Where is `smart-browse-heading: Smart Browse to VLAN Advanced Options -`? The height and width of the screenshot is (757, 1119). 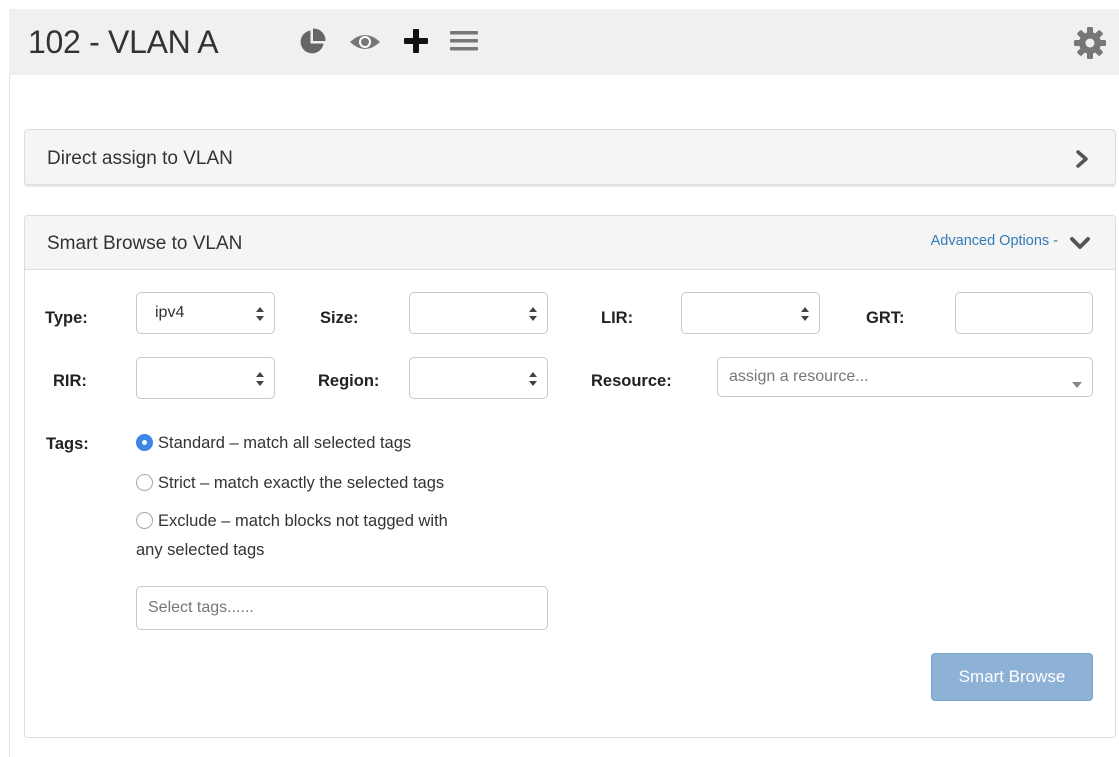
smart-browse-heading: Smart Browse to VLAN Advanced Options - is located at coordinates (570, 243).